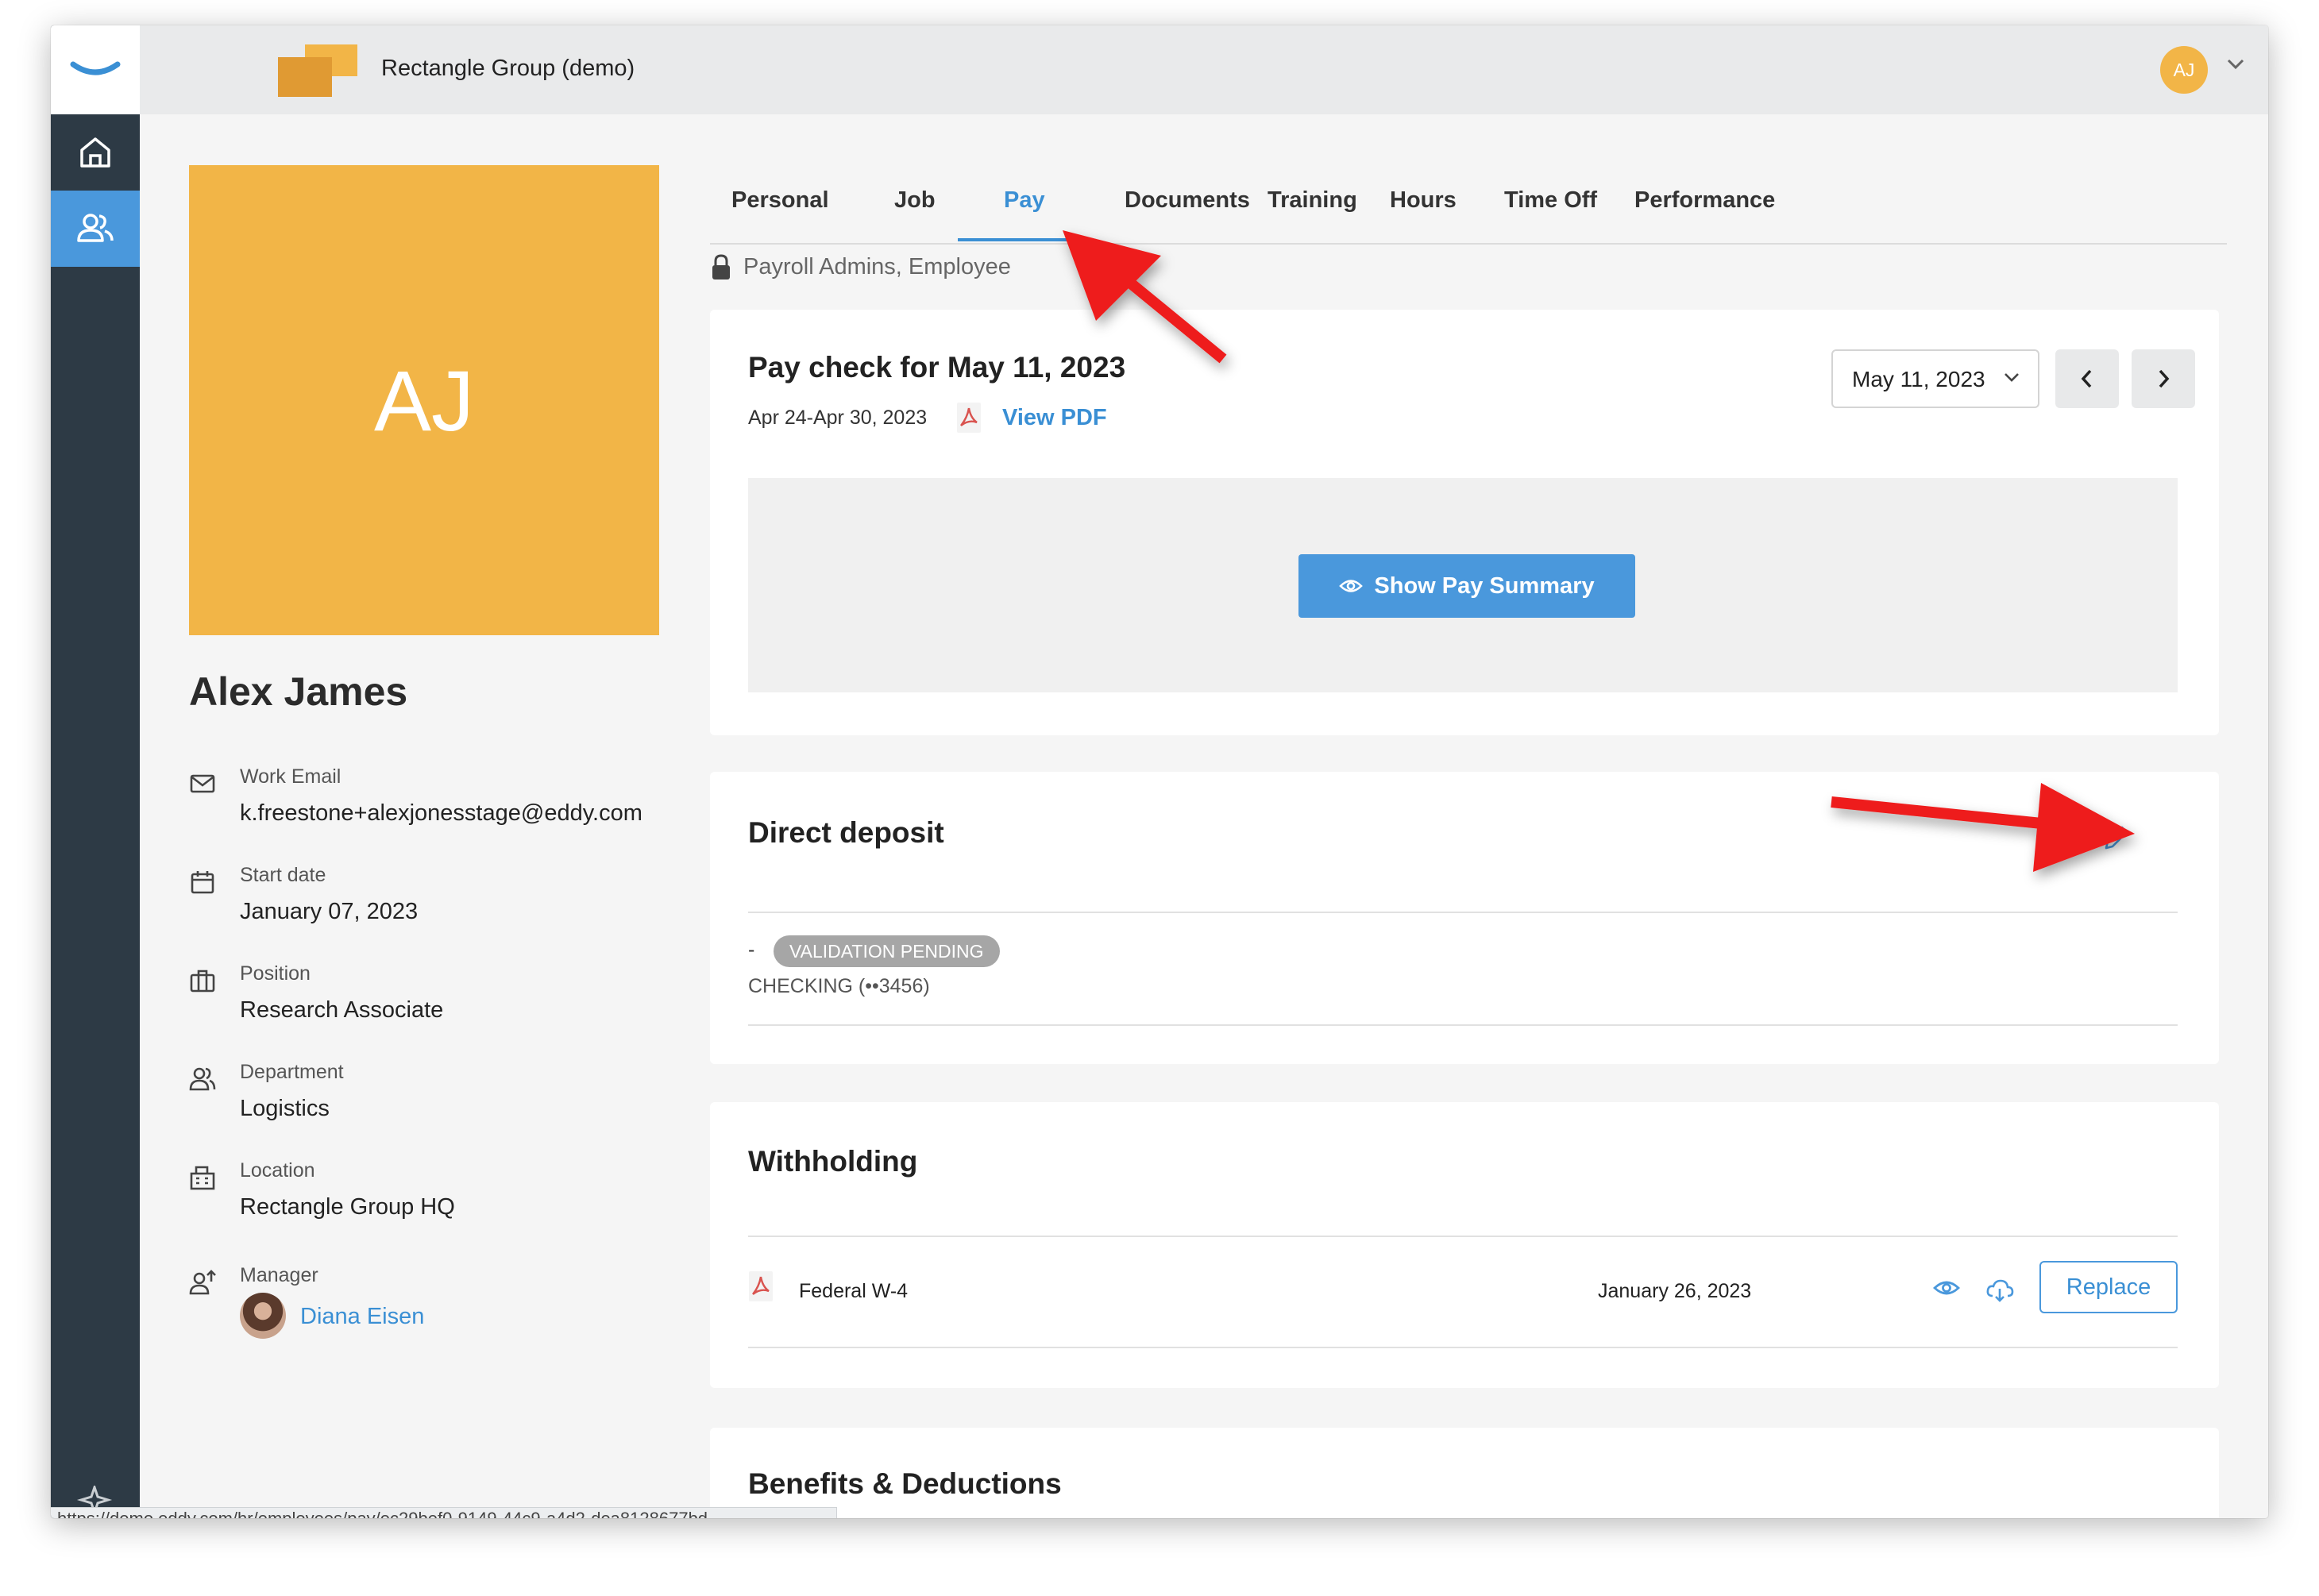 This screenshot has width=2319, height=1596. What do you see at coordinates (915, 200) in the screenshot?
I see `tab-job: Job` at bounding box center [915, 200].